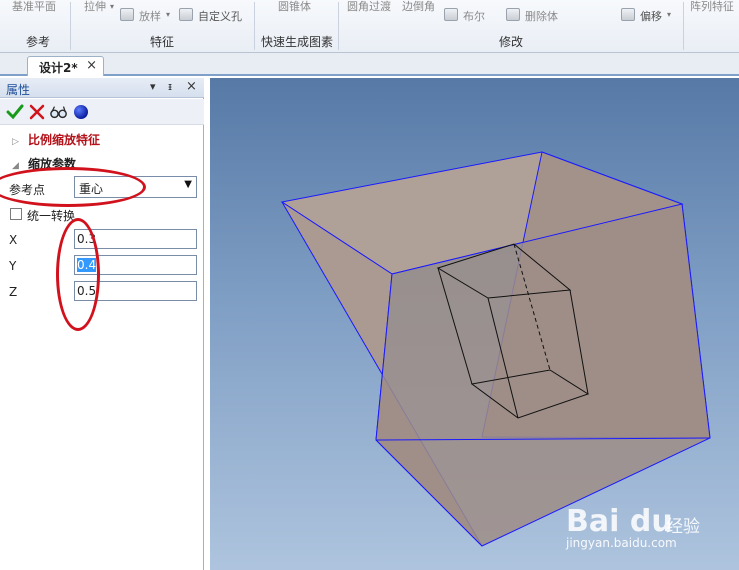  What do you see at coordinates (162, 42) in the screenshot?
I see `feature-group-label: 特征` at bounding box center [162, 42].